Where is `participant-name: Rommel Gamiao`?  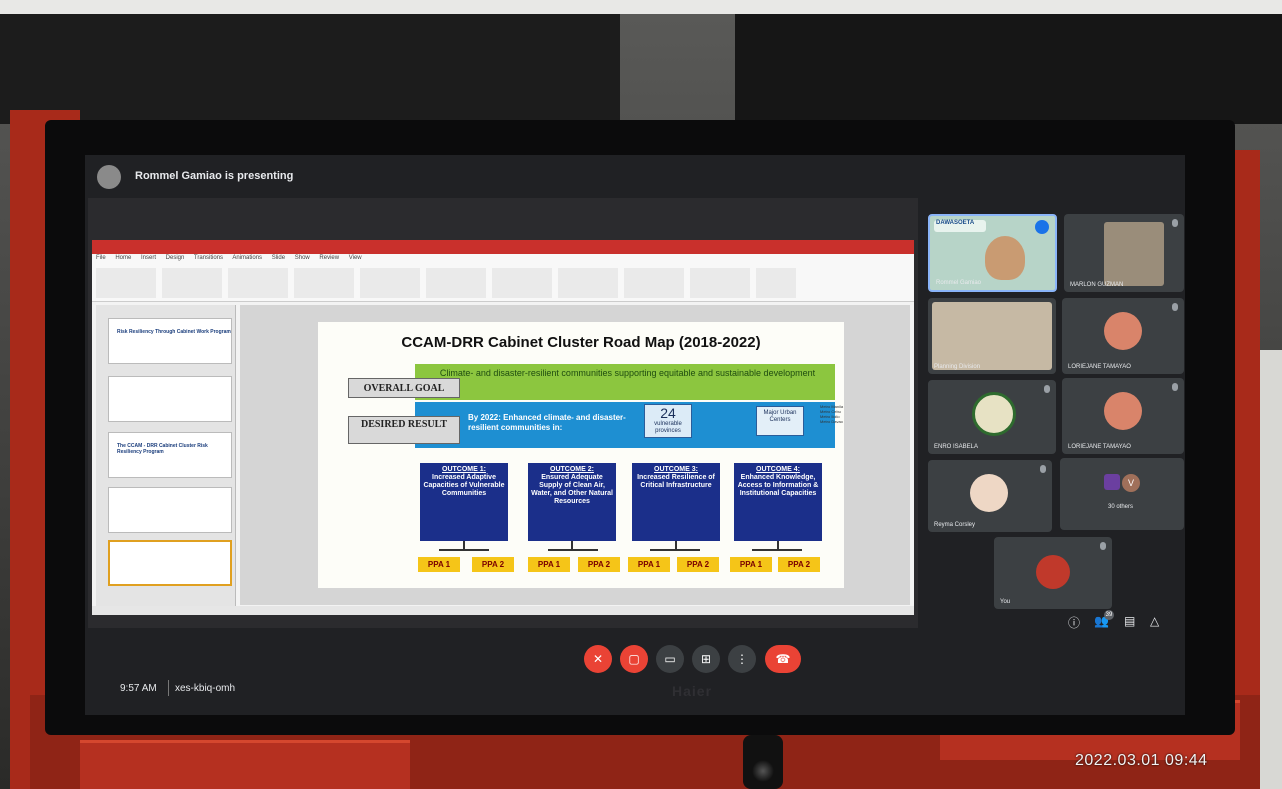
participant-name: Rommel Gamiao is located at coordinates (959, 283).